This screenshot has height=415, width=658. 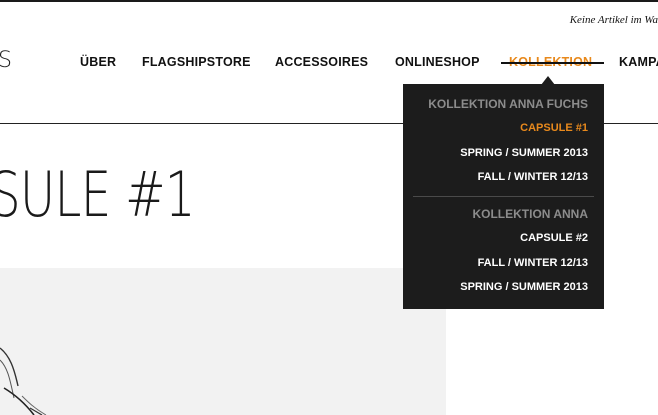 What do you see at coordinates (329, 1) in the screenshot?
I see `top-border` at bounding box center [329, 1].